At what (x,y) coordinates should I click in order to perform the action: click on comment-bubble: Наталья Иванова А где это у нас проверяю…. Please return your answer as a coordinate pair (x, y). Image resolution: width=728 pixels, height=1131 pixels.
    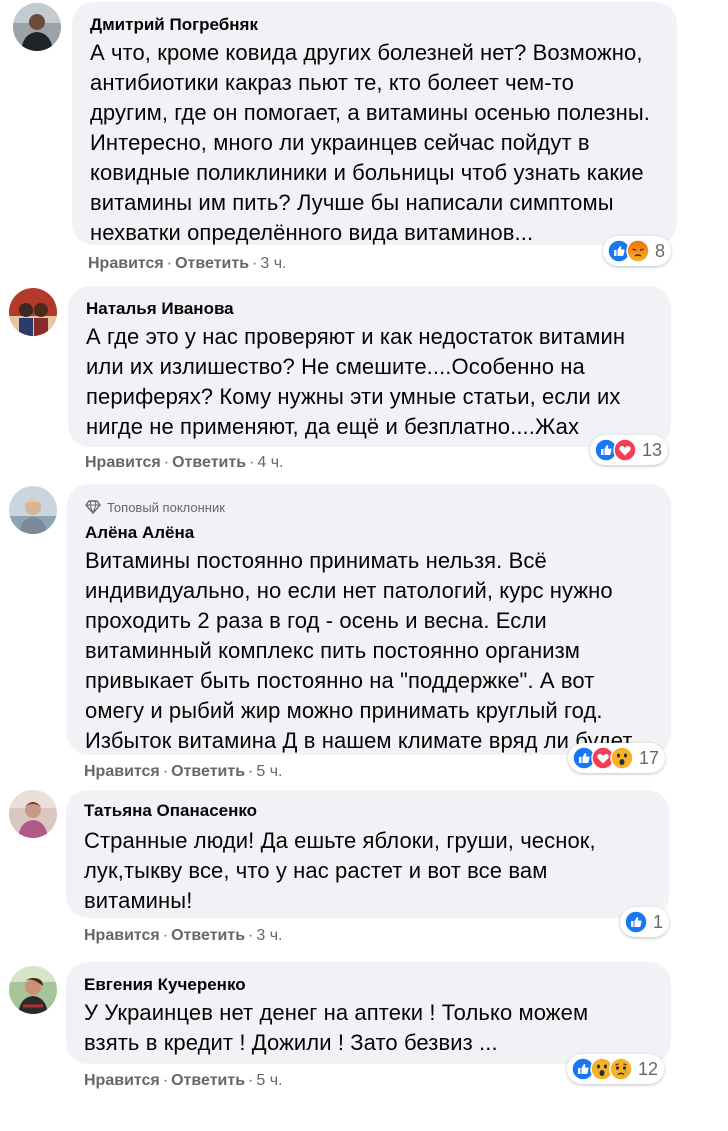
    Looking at the image, I should click on (369, 366).